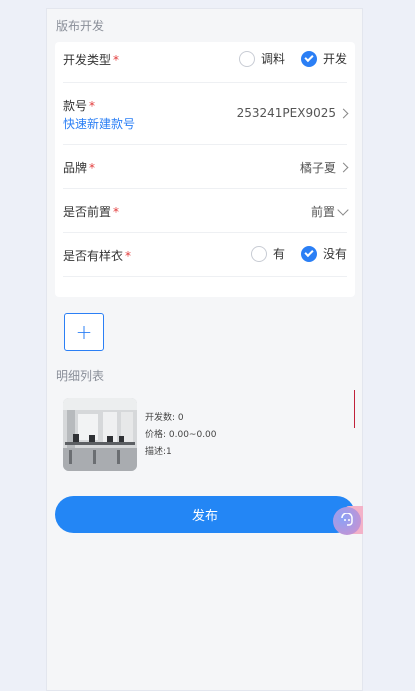 The width and height of the screenshot is (415, 691). Describe the element at coordinates (205, 62) in the screenshot. I see `row-dev-type: 开发类型 * 调料 开发` at that location.